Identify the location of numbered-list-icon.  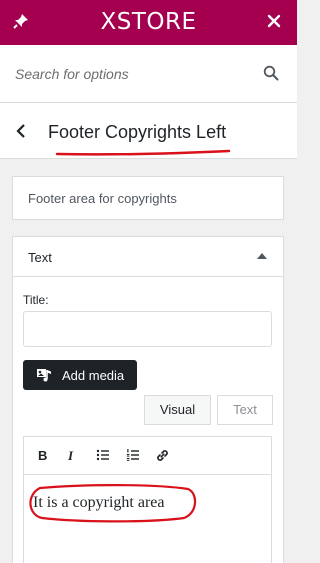
(133, 456).